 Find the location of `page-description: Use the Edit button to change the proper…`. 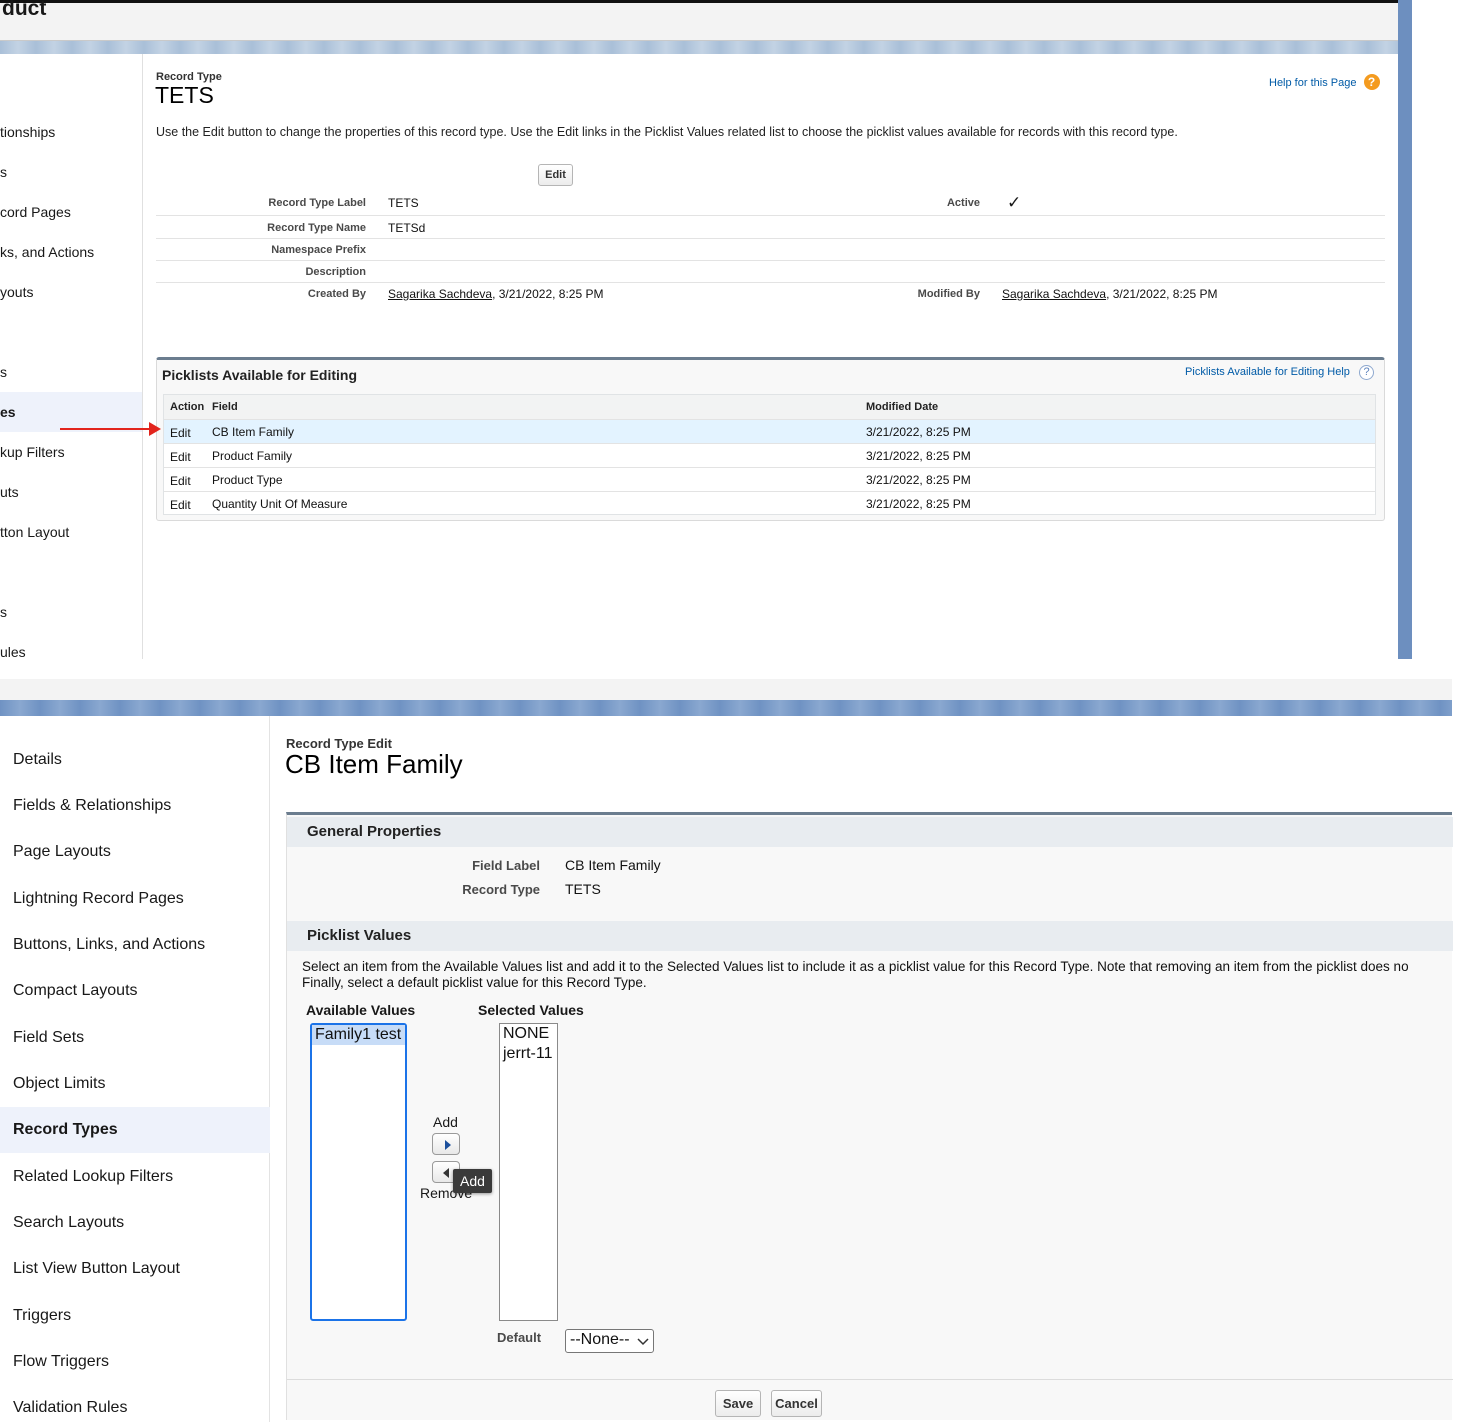

page-description: Use the Edit button to change the proper… is located at coordinates (667, 132).